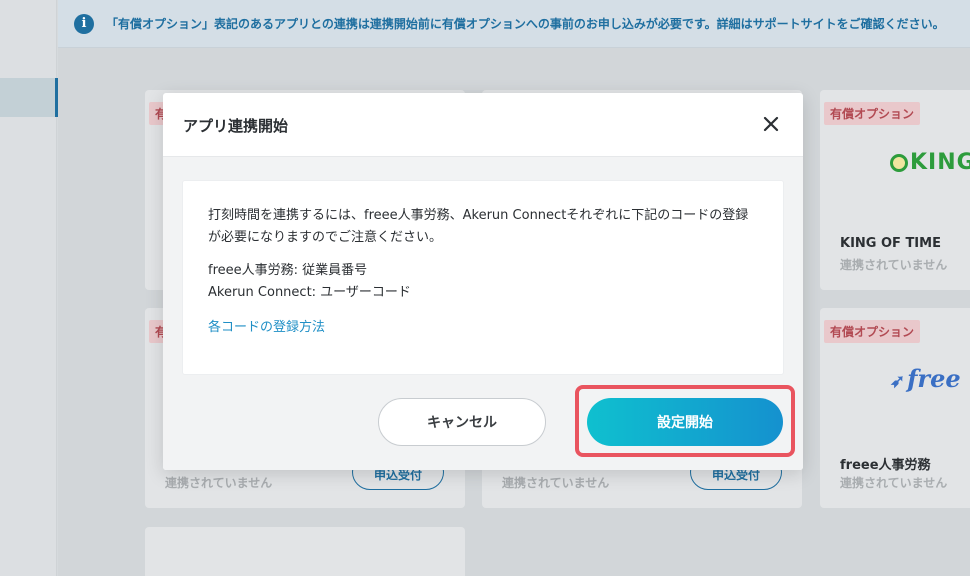 This screenshot has width=970, height=576. What do you see at coordinates (483, 125) in the screenshot?
I see `modal-header: アプリ連携開始` at bounding box center [483, 125].